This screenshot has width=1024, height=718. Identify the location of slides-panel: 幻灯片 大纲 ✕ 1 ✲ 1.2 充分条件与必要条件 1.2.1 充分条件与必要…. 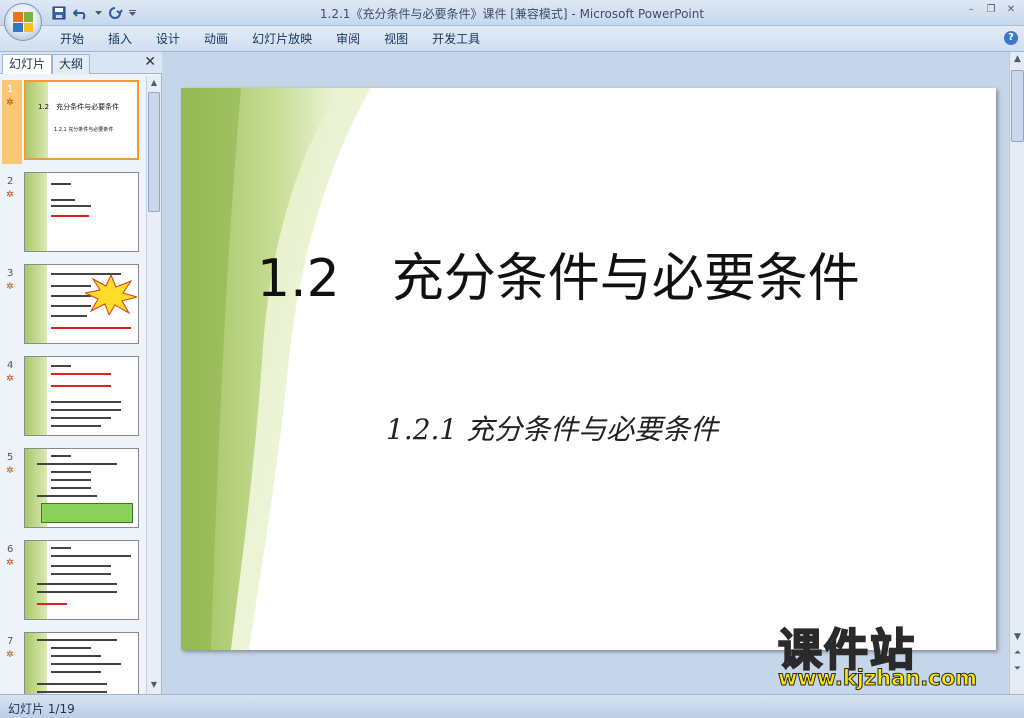
(81, 373).